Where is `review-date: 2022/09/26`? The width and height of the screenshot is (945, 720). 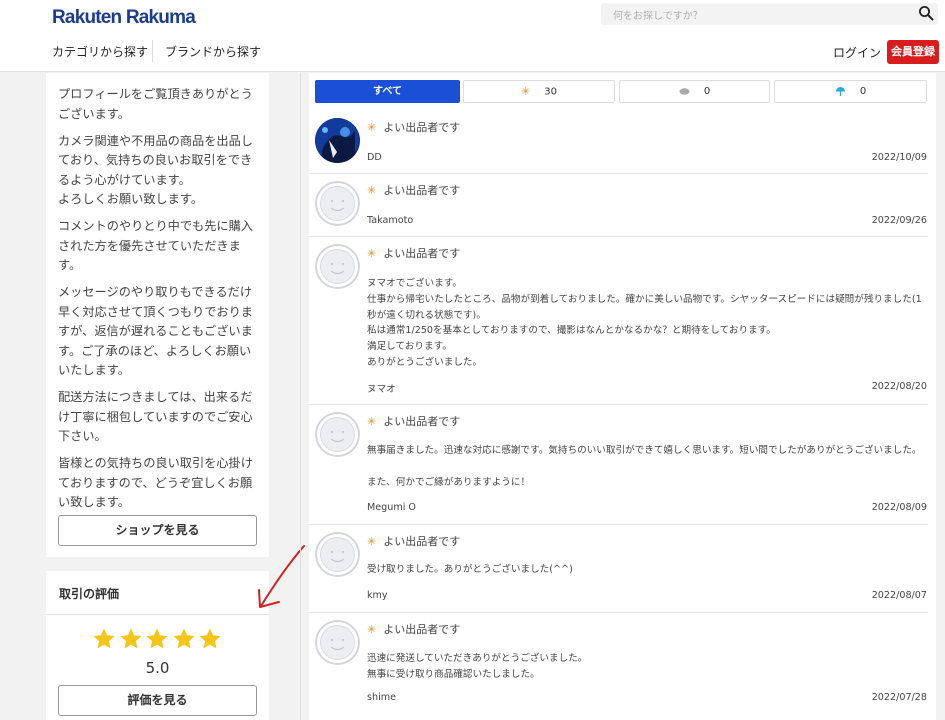
review-date: 2022/09/26 is located at coordinates (899, 220).